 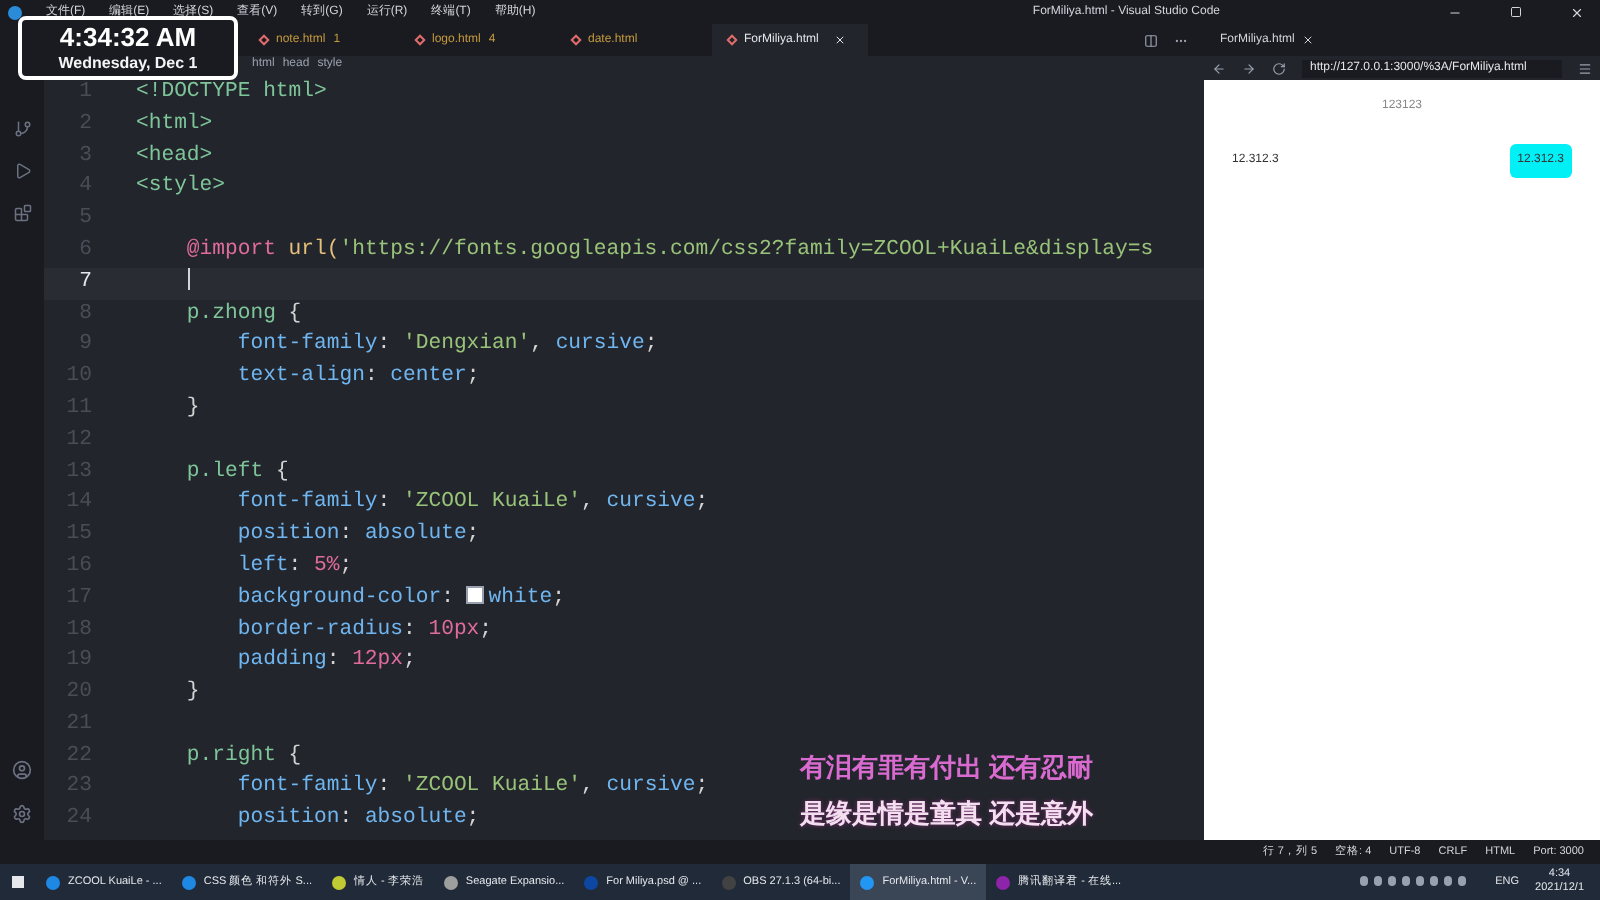 What do you see at coordinates (22, 129) in the screenshot?
I see `source-control-icon` at bounding box center [22, 129].